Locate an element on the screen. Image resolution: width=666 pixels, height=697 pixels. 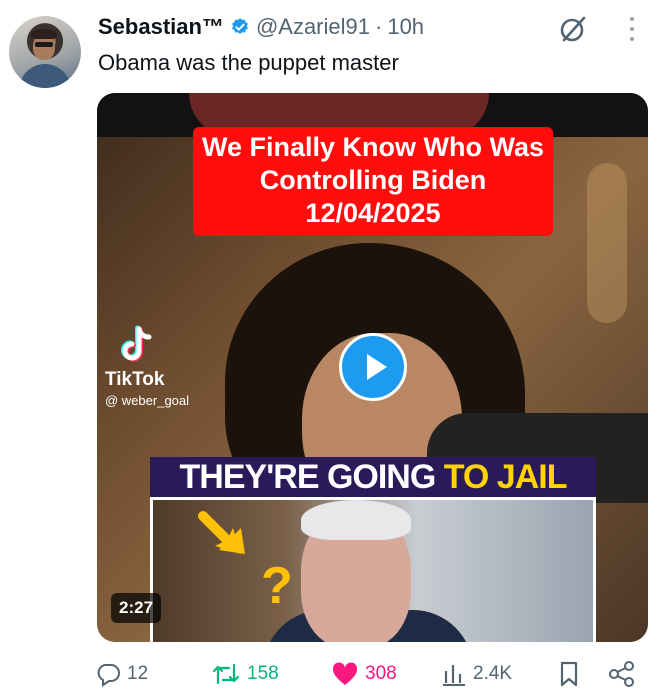
tweet-time: 10h is located at coordinates (405, 27).